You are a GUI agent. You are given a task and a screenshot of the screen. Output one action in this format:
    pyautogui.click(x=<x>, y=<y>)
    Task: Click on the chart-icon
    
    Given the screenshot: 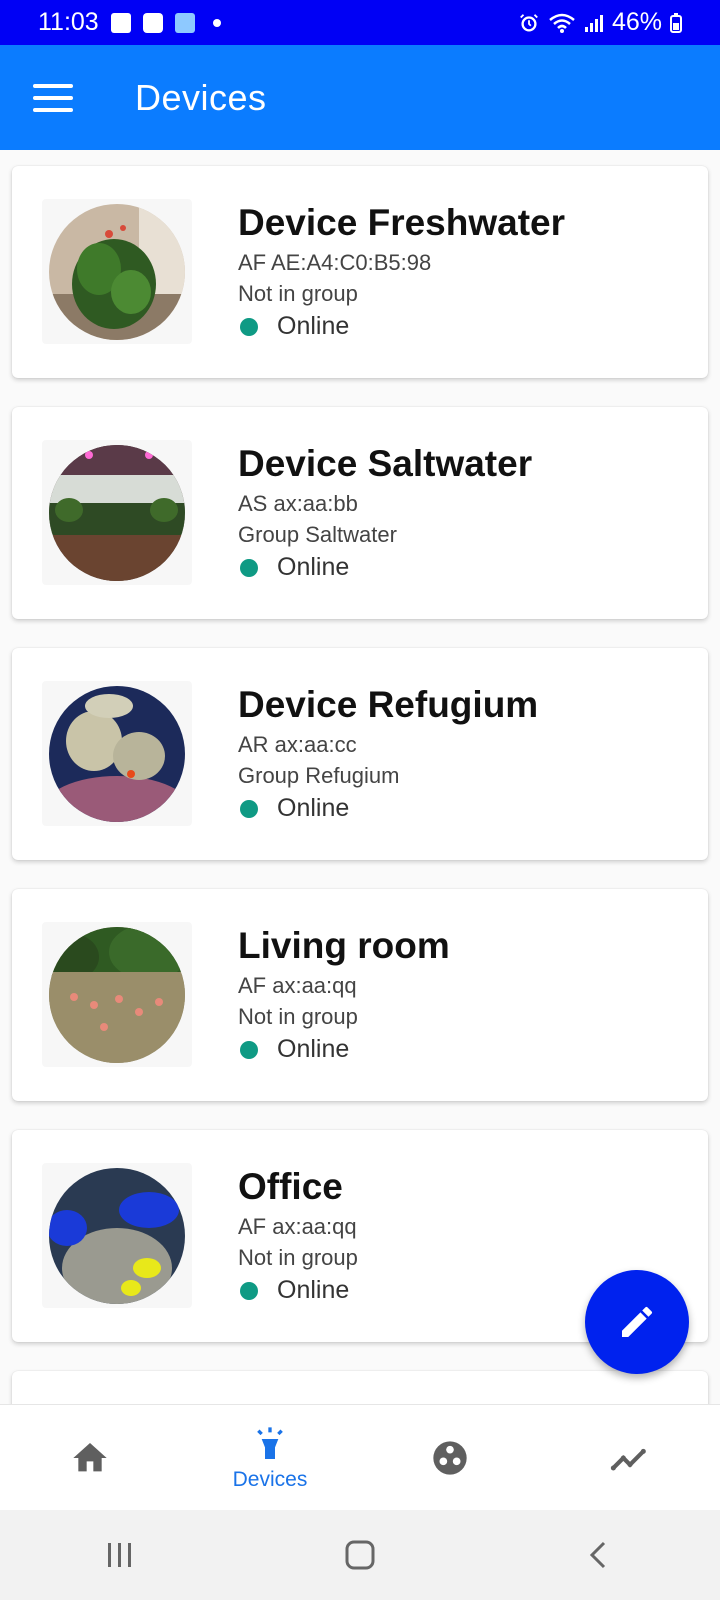 What is the action you would take?
    pyautogui.click(x=628, y=1459)
    